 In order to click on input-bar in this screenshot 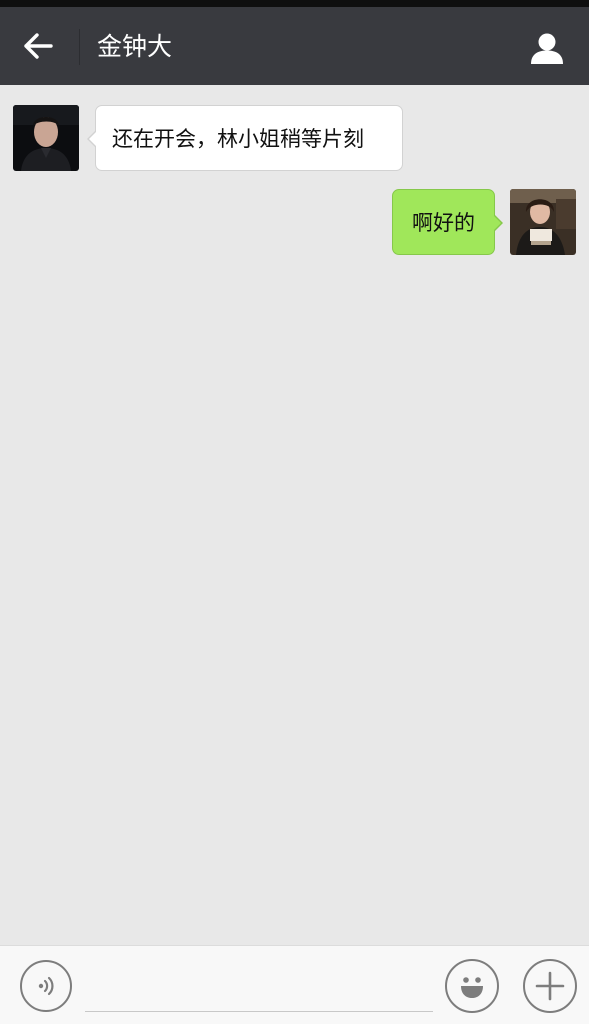, I will do `click(294, 984)`.